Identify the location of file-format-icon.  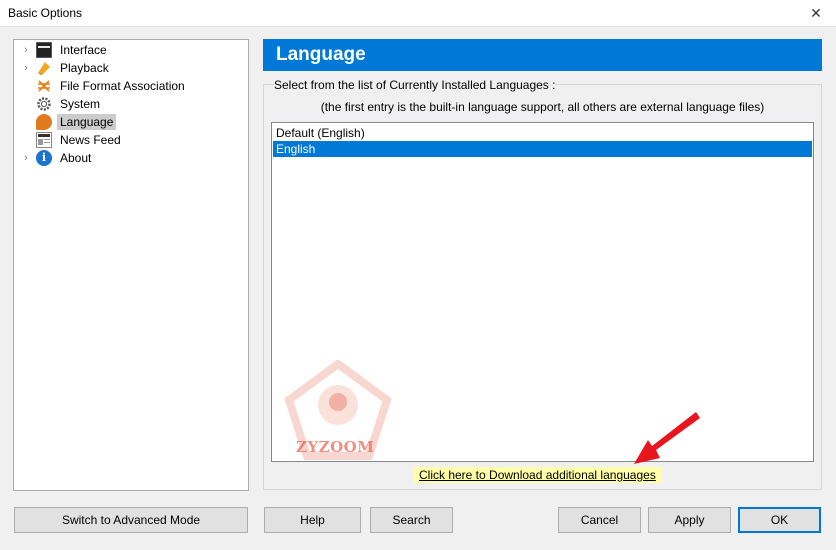
(44, 86).